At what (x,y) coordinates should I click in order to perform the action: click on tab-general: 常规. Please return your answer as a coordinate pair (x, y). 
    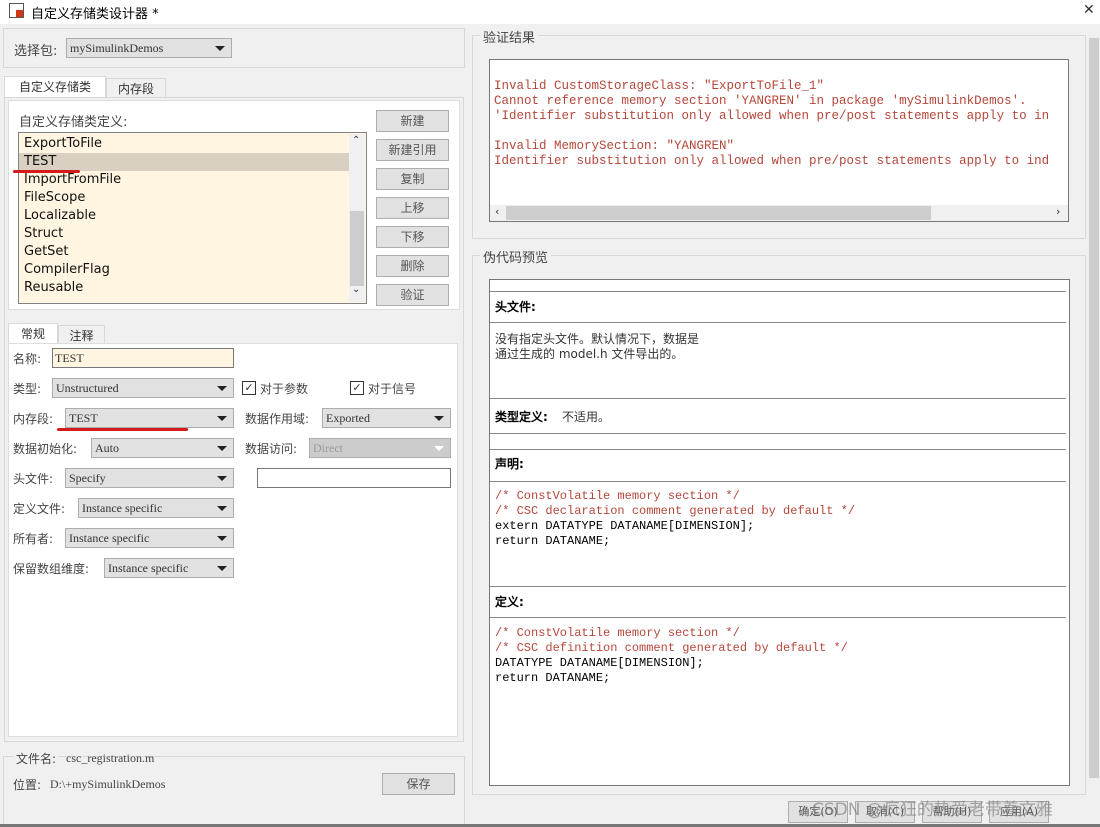
    Looking at the image, I should click on (33, 334).